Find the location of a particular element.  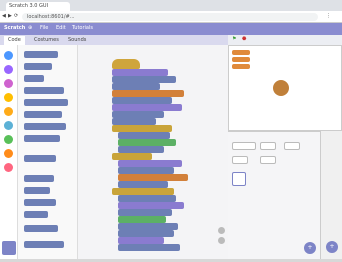

sprite-name-field is located at coordinates (244, 146).